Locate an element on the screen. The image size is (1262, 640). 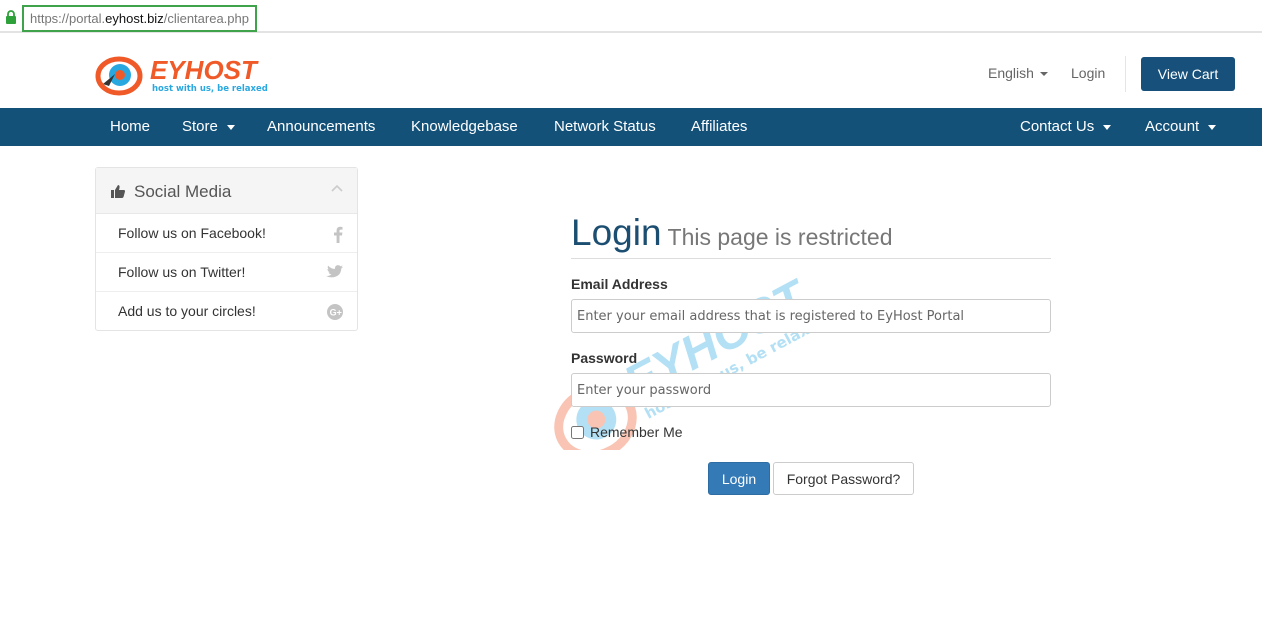
nav-account: Account is located at coordinates (1181, 127).